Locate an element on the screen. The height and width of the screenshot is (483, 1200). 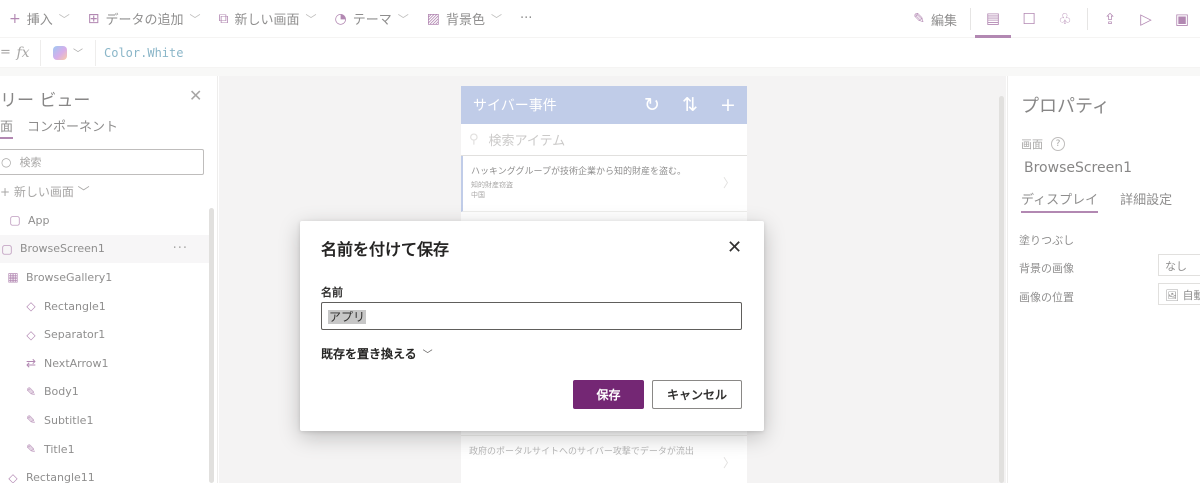
chevron-down-icon: ﹀ is located at coordinates (427, 355).